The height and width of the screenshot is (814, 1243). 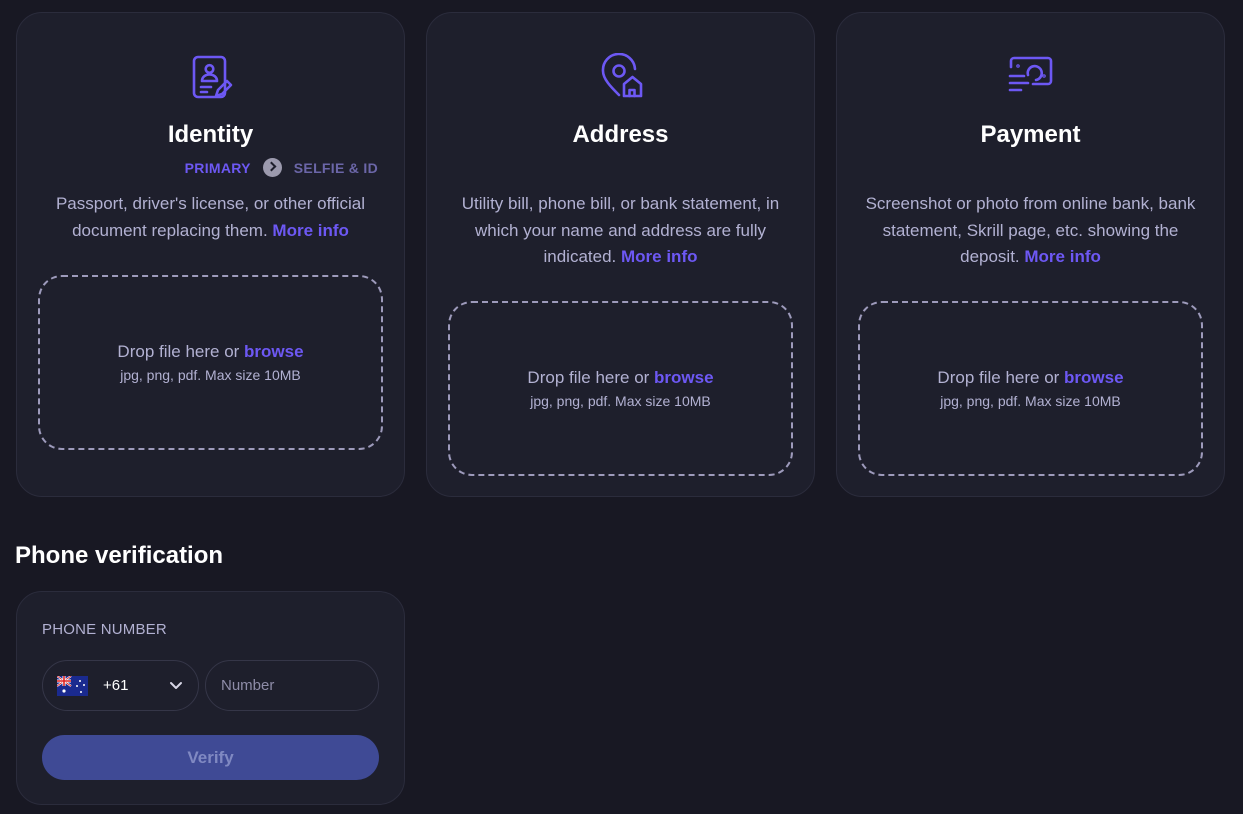 I want to click on verification-steps: PRIMARY SELFIE & ID, so click(x=281, y=167).